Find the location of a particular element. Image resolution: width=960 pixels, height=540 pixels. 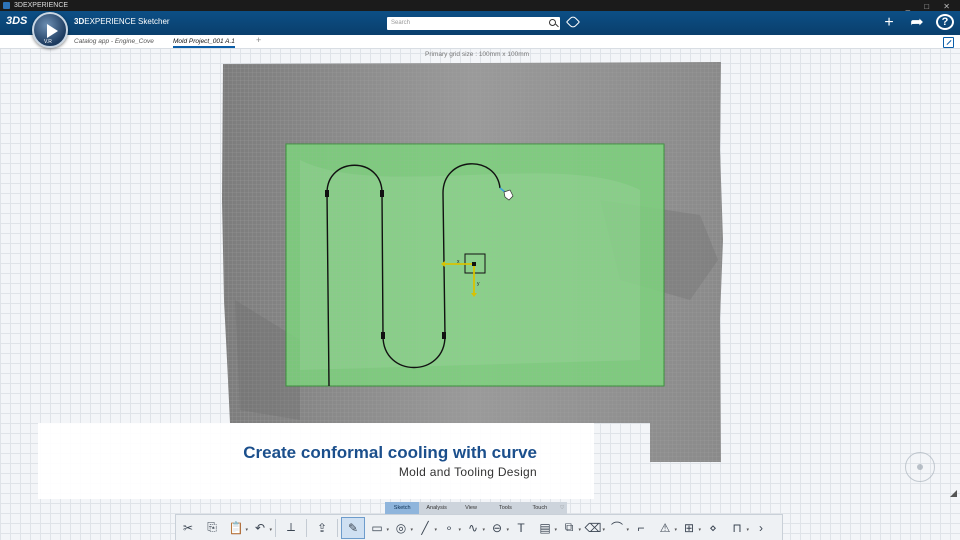

slot-icon: ⊖ ▾ is located at coordinates (497, 528).